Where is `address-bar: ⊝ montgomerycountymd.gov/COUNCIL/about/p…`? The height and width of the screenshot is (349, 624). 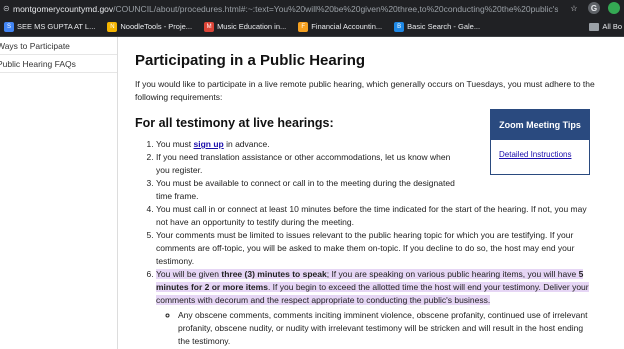 address-bar: ⊝ montgomerycountymd.gov/COUNCIL/about/p… is located at coordinates (312, 8).